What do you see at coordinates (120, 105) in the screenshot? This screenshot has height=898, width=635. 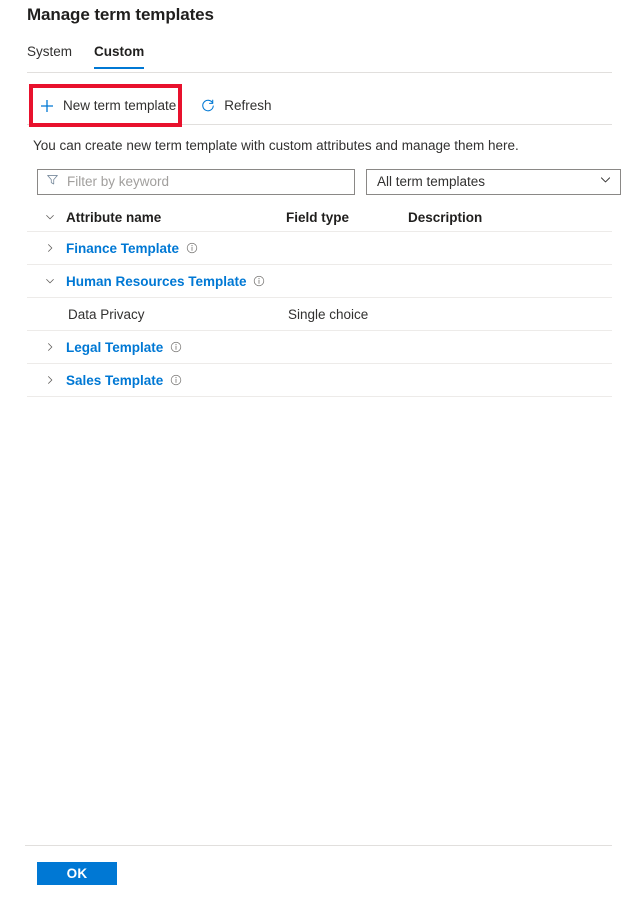 I see `new-term-template-label: New term template` at bounding box center [120, 105].